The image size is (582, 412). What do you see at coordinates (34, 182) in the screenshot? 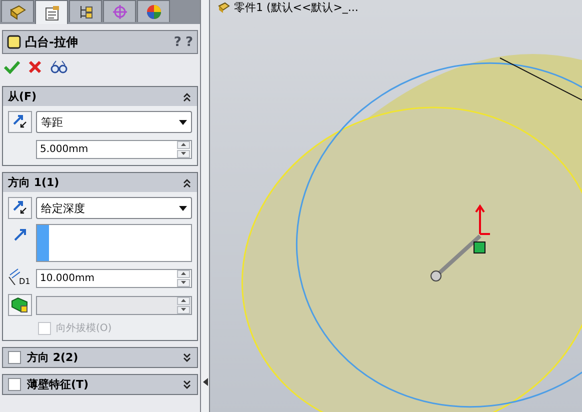
I see `section-title: 方向 1(1)` at bounding box center [34, 182].